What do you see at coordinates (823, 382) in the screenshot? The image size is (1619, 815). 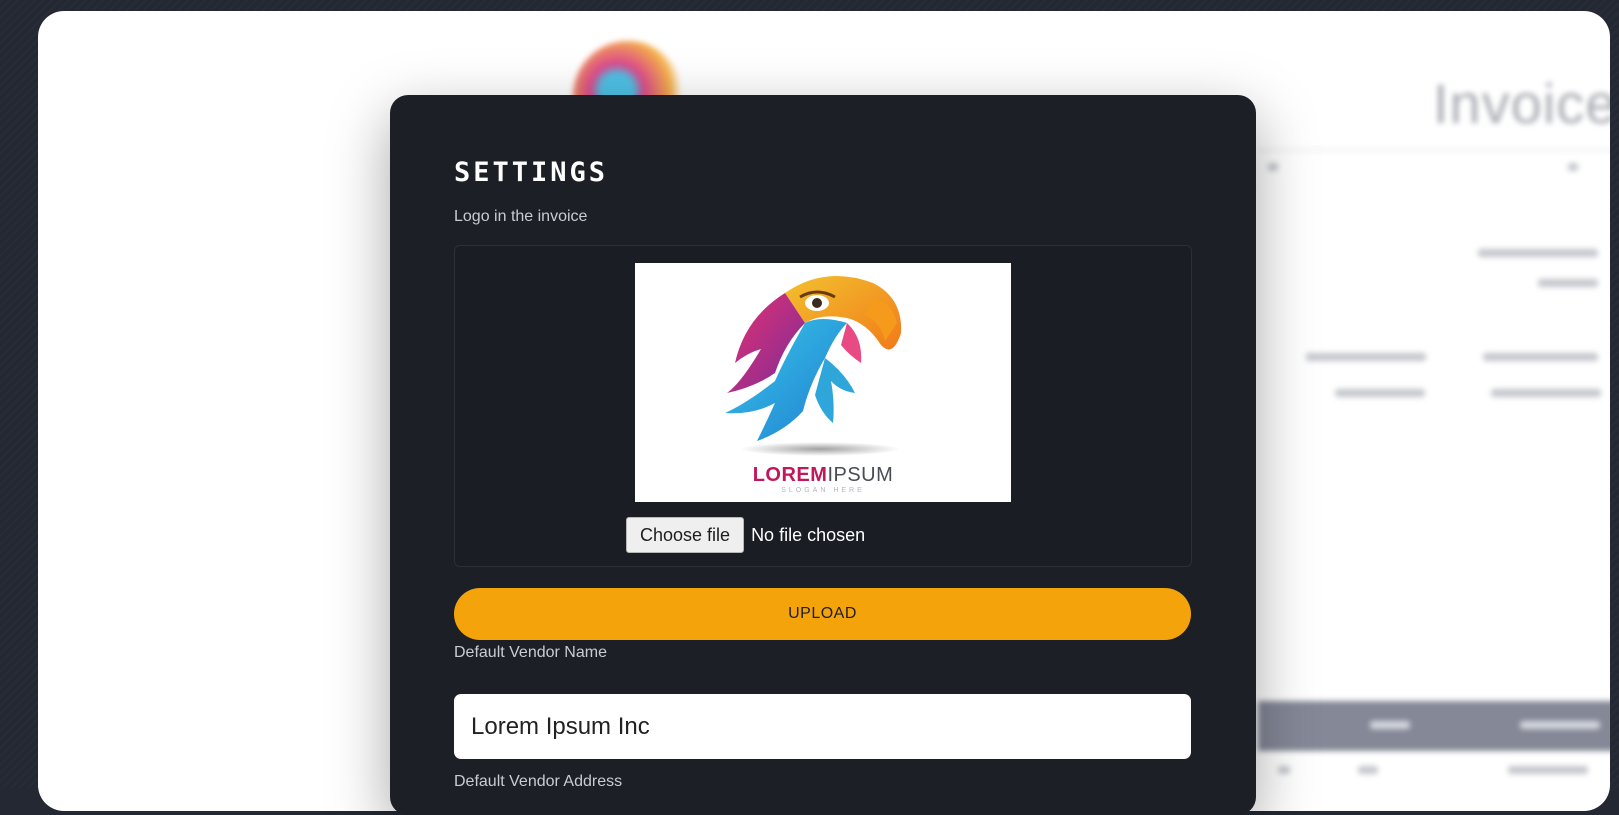 I see `logo-preview: LOREMIPSUM SLOGAN HERE` at bounding box center [823, 382].